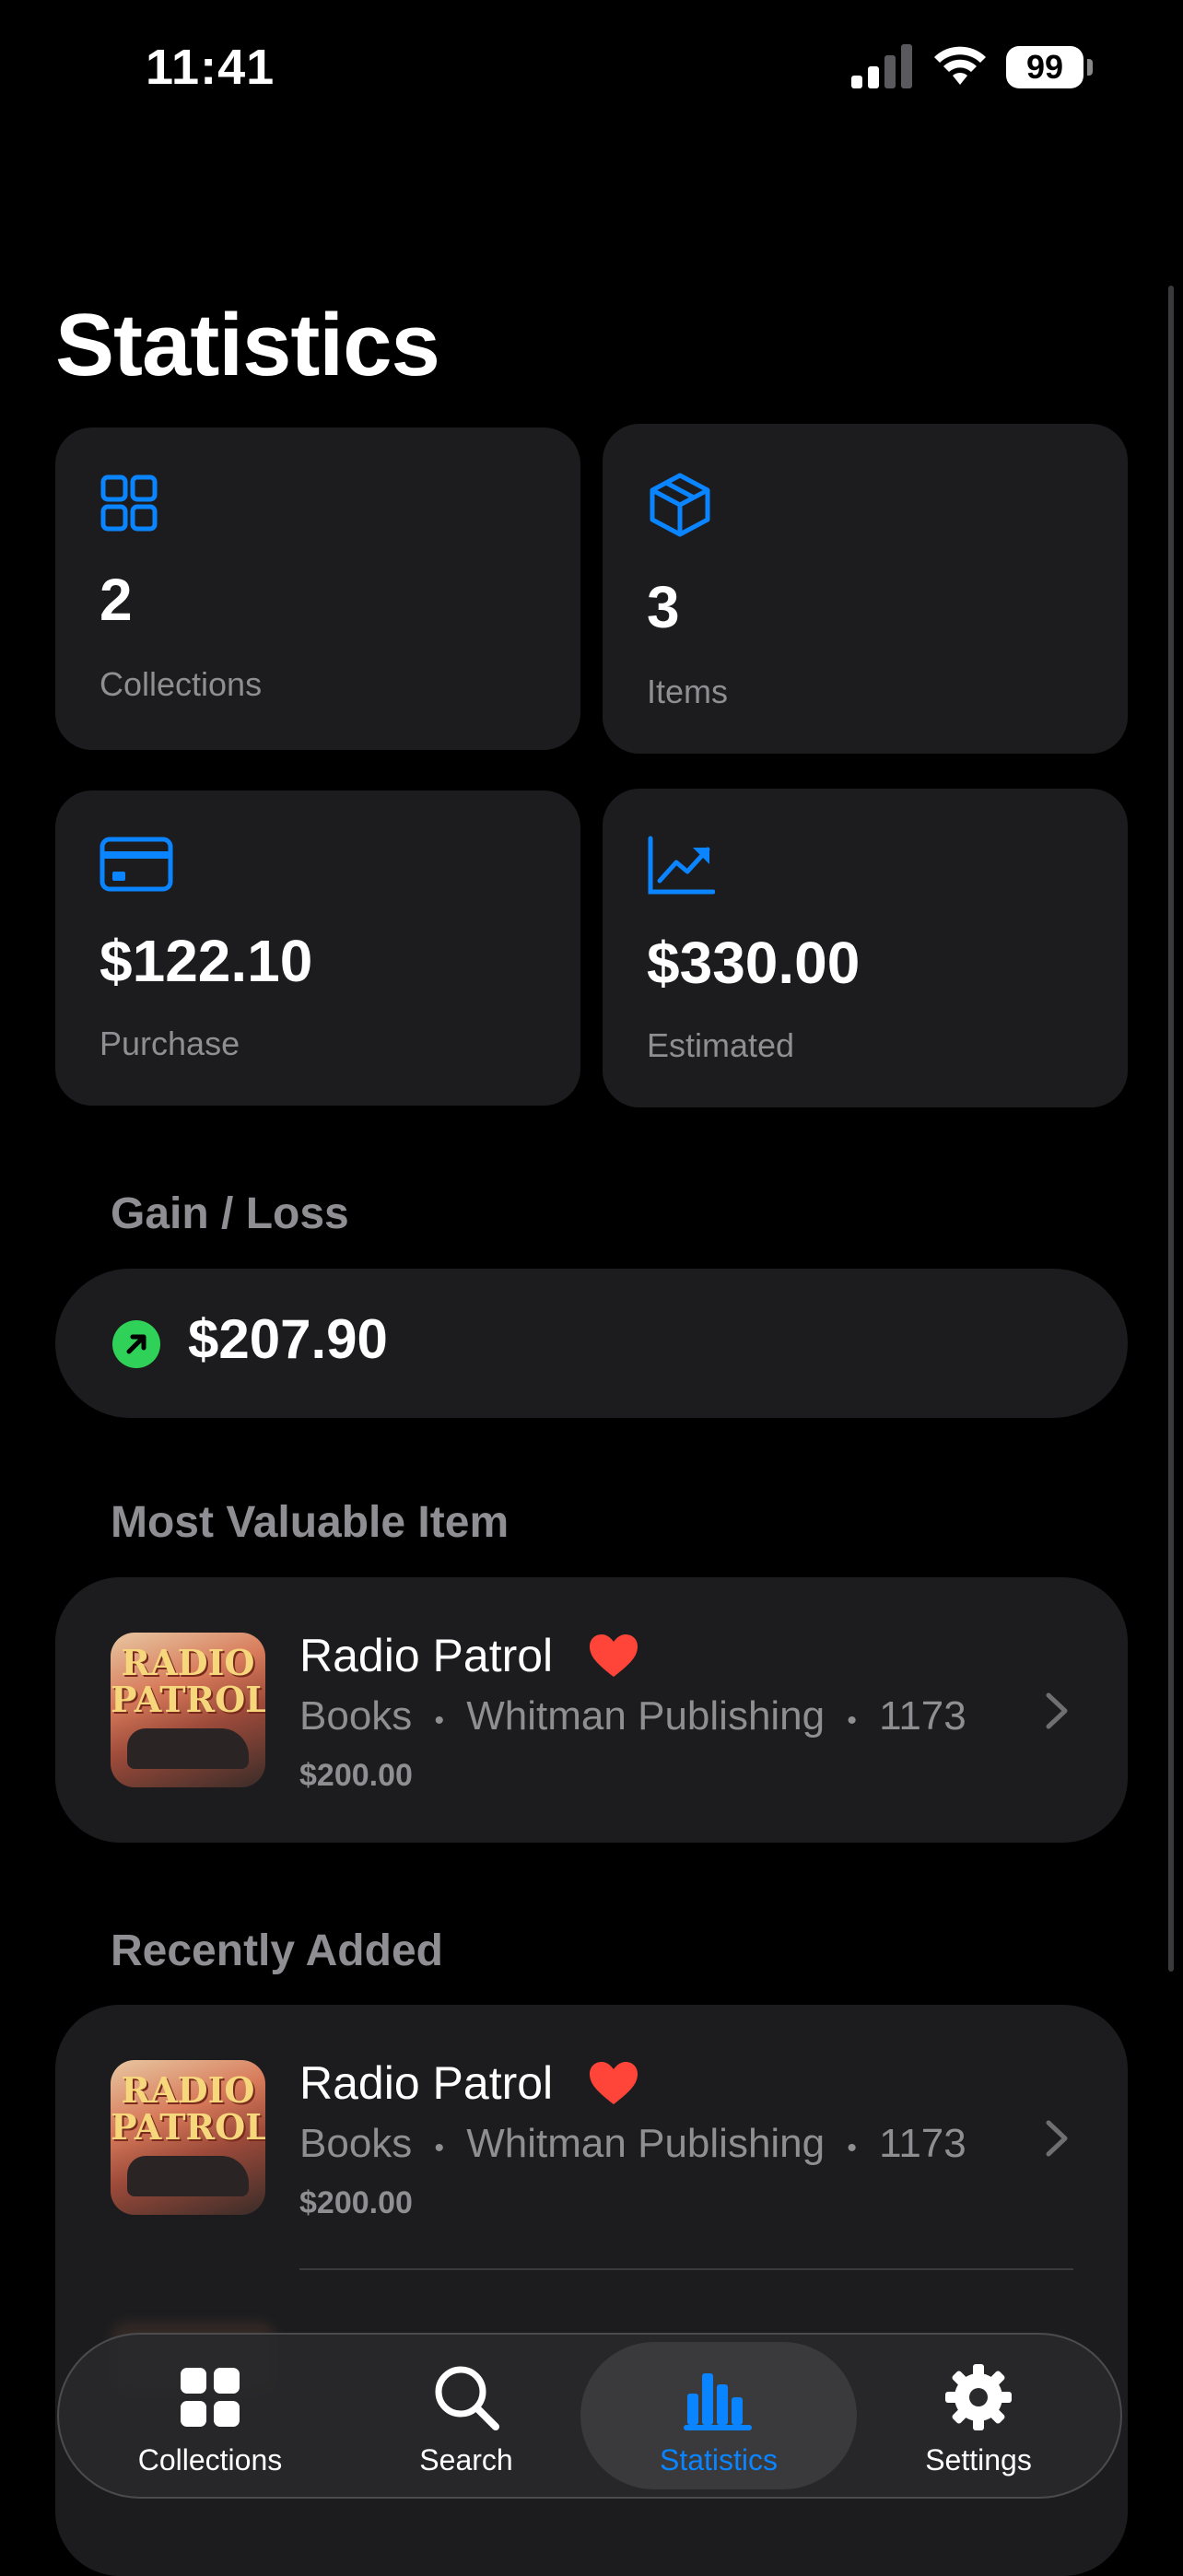  I want to click on box-icon, so click(680, 505).